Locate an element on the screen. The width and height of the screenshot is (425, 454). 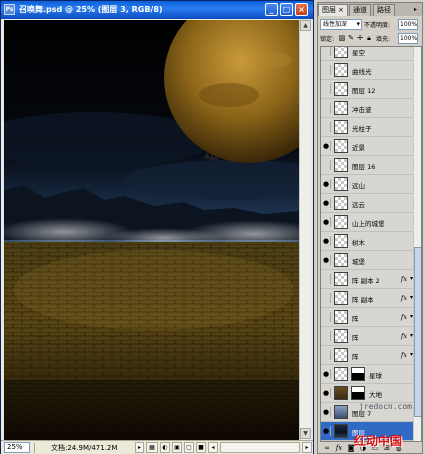
tab-paths: 路径 is located at coordinates (384, 10).